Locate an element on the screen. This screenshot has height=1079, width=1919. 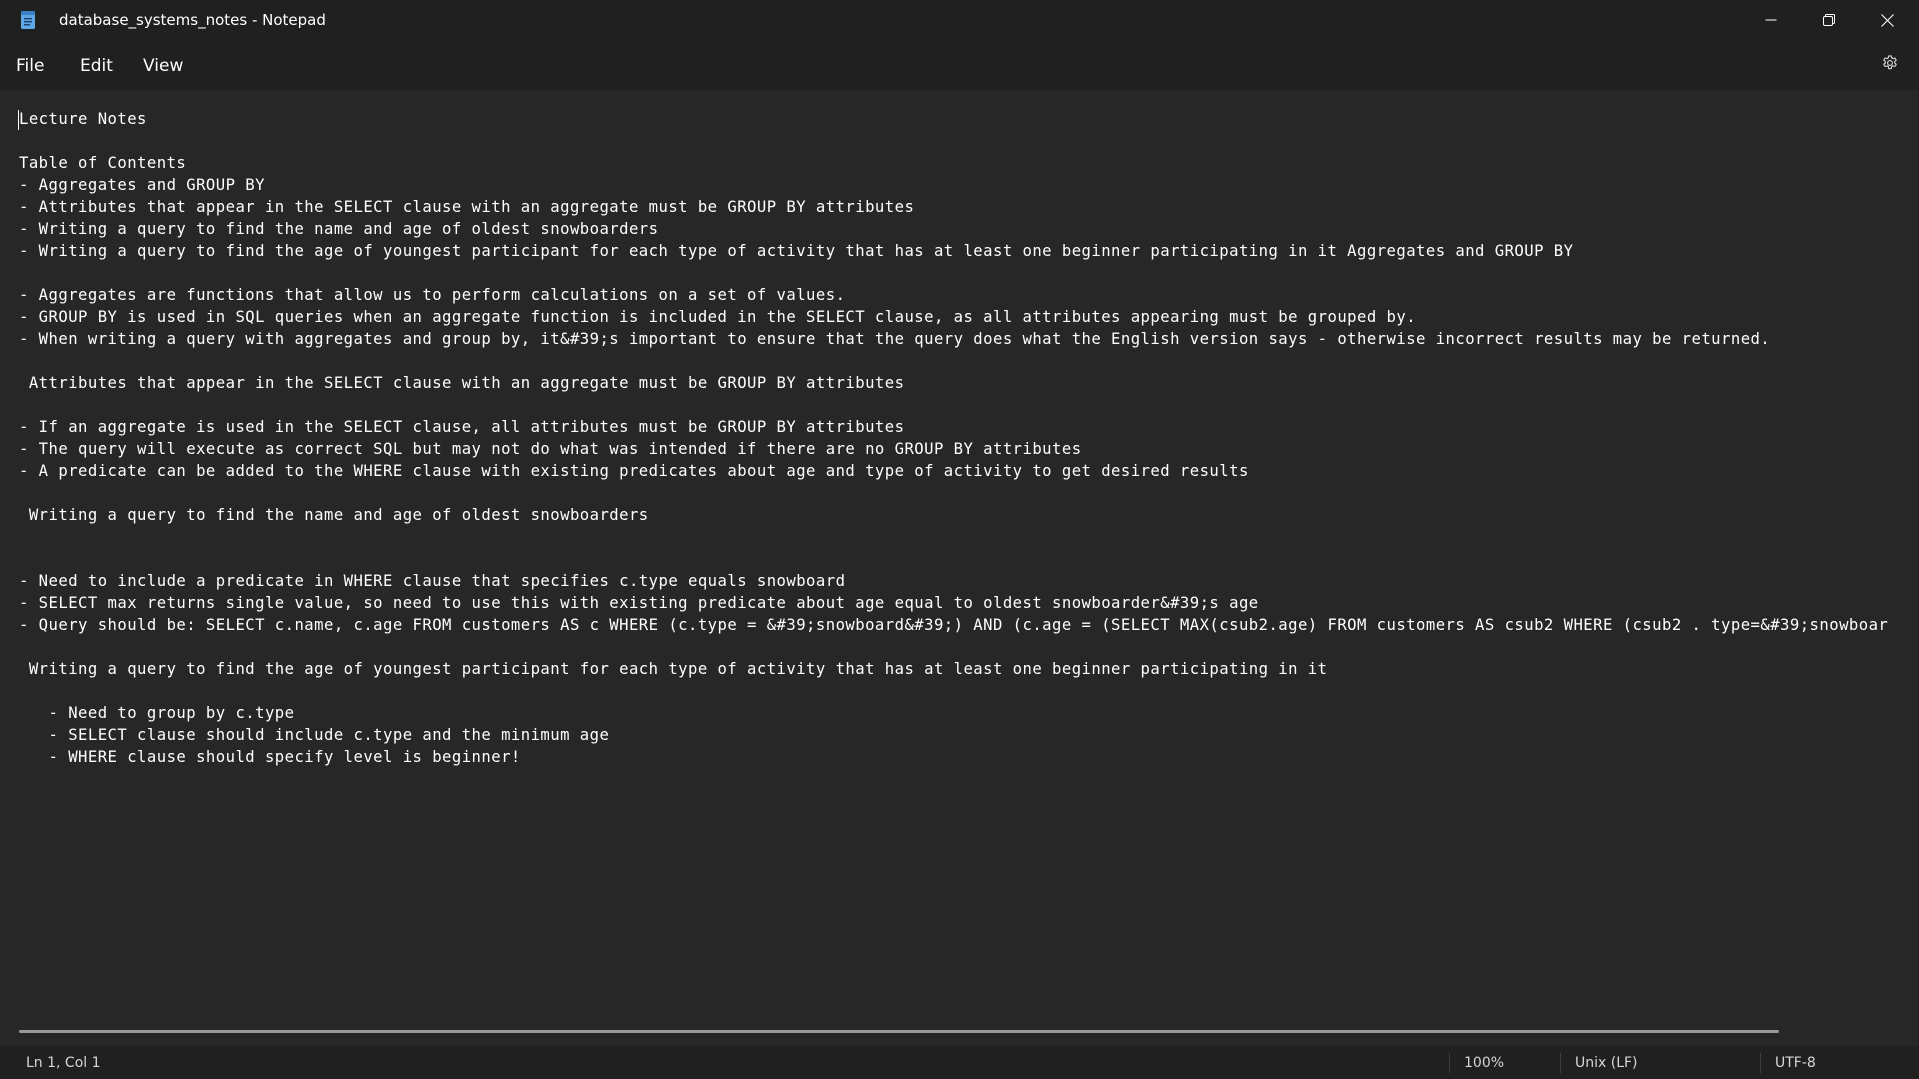
restore-button is located at coordinates (1829, 20).